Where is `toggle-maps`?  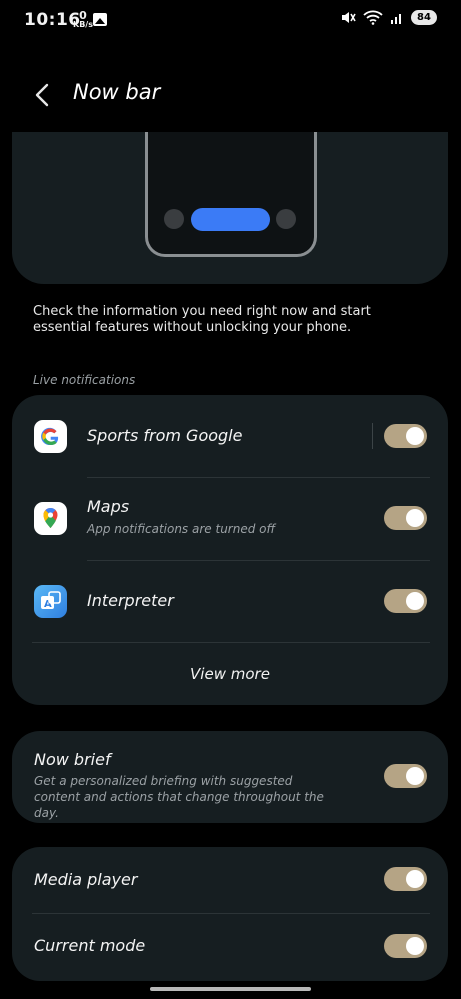
toggle-maps is located at coordinates (405, 518).